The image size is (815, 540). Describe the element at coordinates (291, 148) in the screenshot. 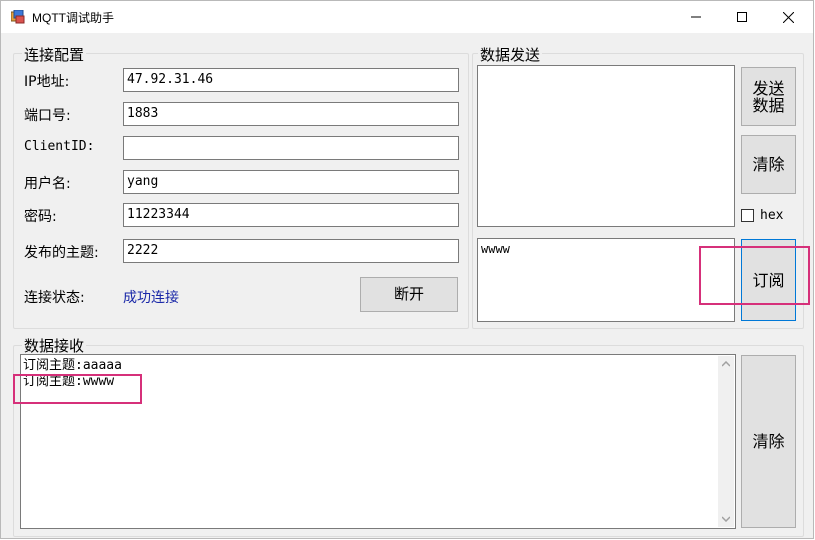

I see `clientid-input` at that location.